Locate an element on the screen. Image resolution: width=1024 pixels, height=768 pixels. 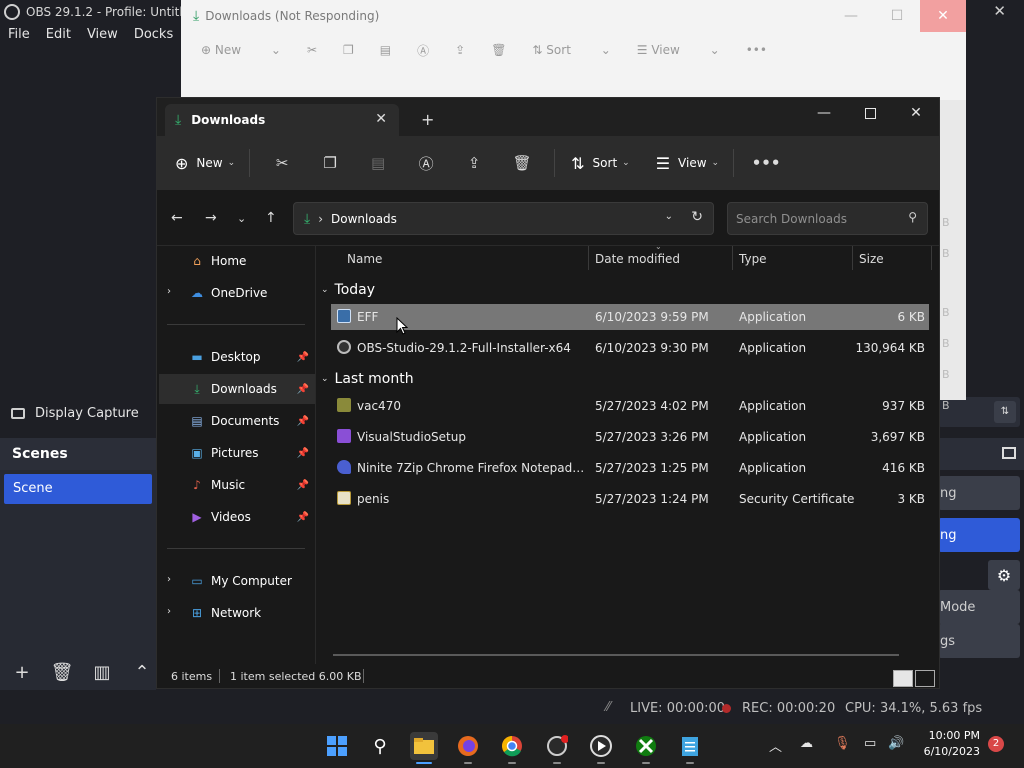
nav-item-music: ♪ Music 📌 is located at coordinates (237, 485).